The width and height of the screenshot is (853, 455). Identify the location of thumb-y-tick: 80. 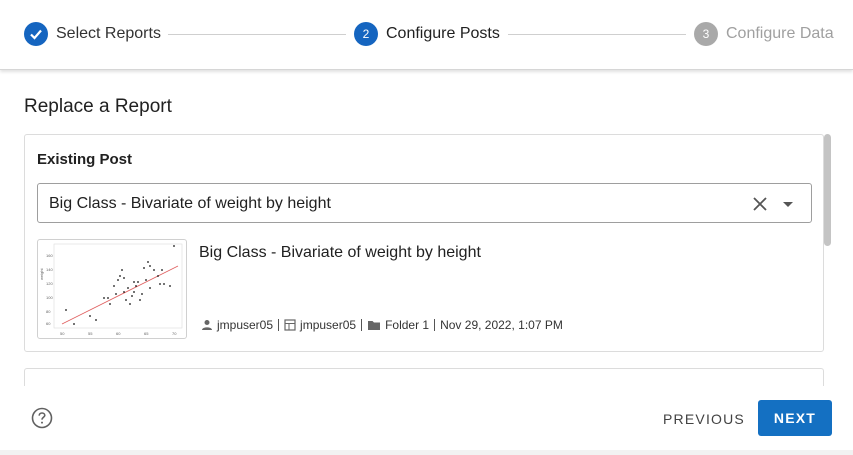
(48, 311).